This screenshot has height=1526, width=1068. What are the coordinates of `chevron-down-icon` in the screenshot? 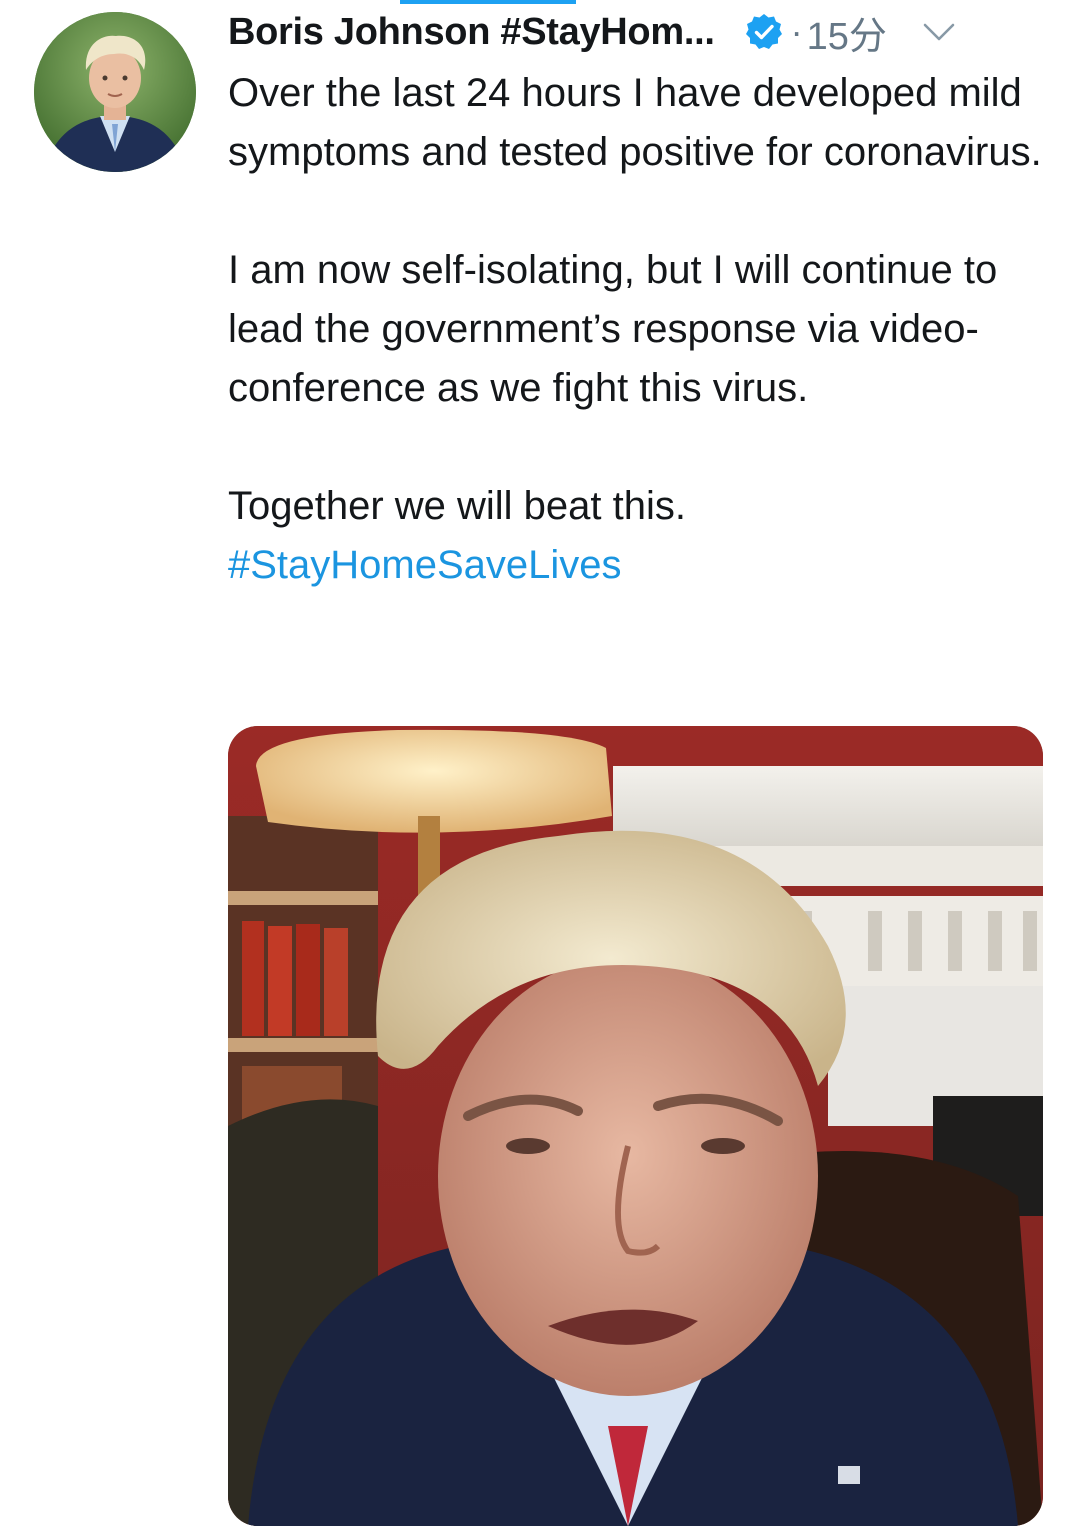 It's located at (939, 32).